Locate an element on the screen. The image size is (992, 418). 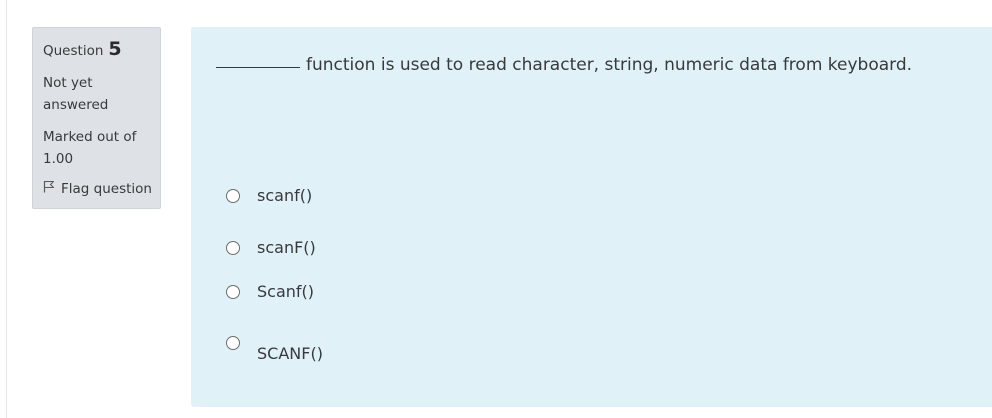
question-number: 5 is located at coordinates (115, 49).